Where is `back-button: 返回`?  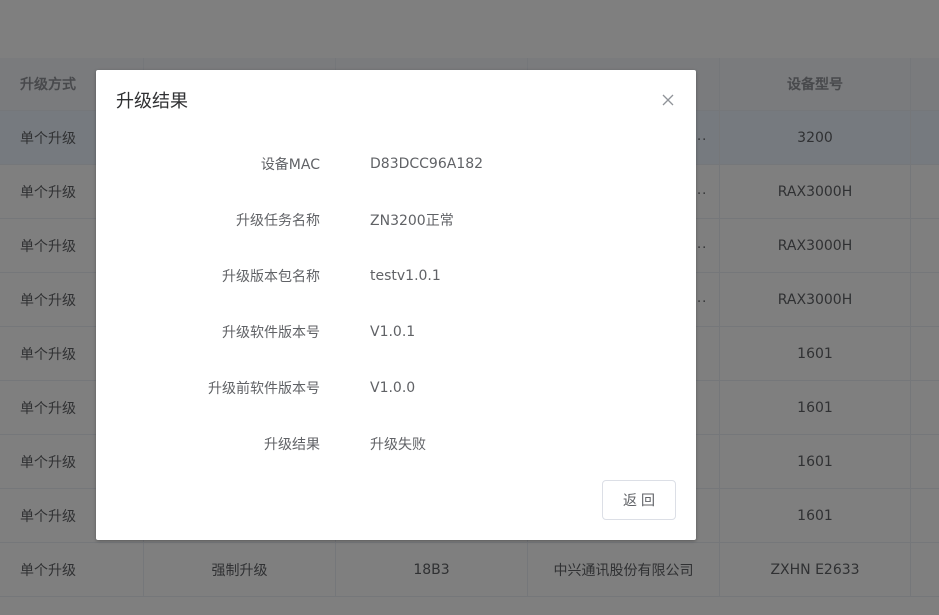
back-button: 返回 is located at coordinates (639, 500).